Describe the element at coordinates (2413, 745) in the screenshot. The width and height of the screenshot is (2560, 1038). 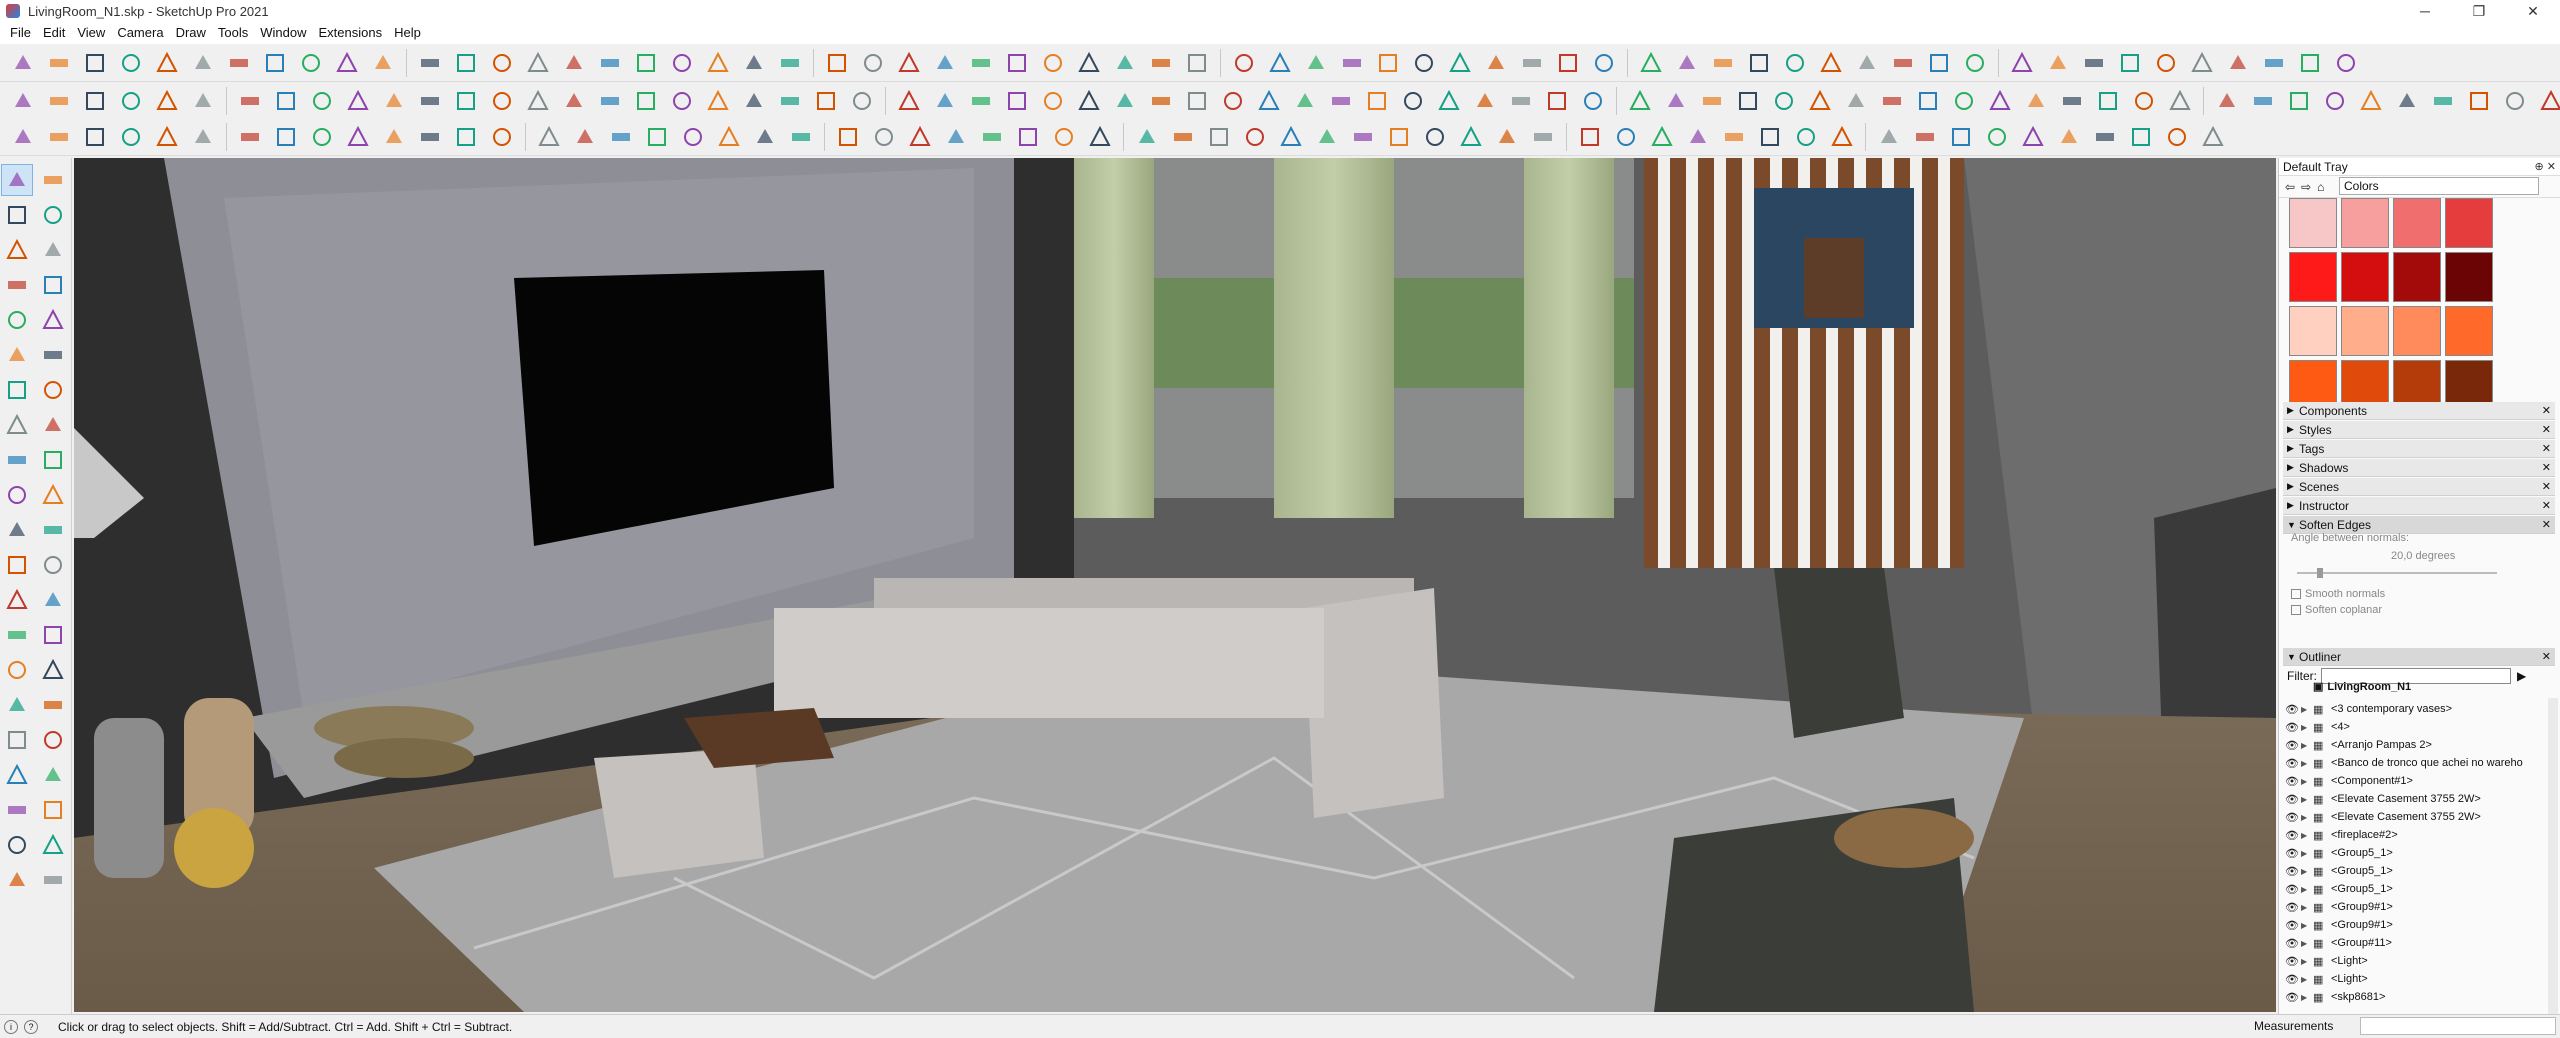
I see `outliner-row: 👁 ▶ ▦ <Arranjo Pampas 2>` at that location.